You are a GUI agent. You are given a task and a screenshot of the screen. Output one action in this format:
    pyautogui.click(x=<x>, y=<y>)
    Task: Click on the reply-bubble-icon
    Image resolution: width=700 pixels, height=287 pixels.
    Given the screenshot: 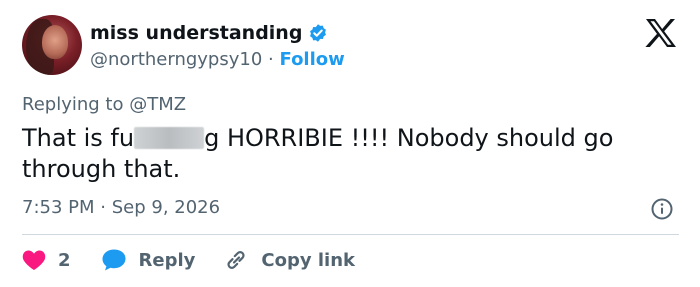 What is the action you would take?
    pyautogui.click(x=114, y=260)
    